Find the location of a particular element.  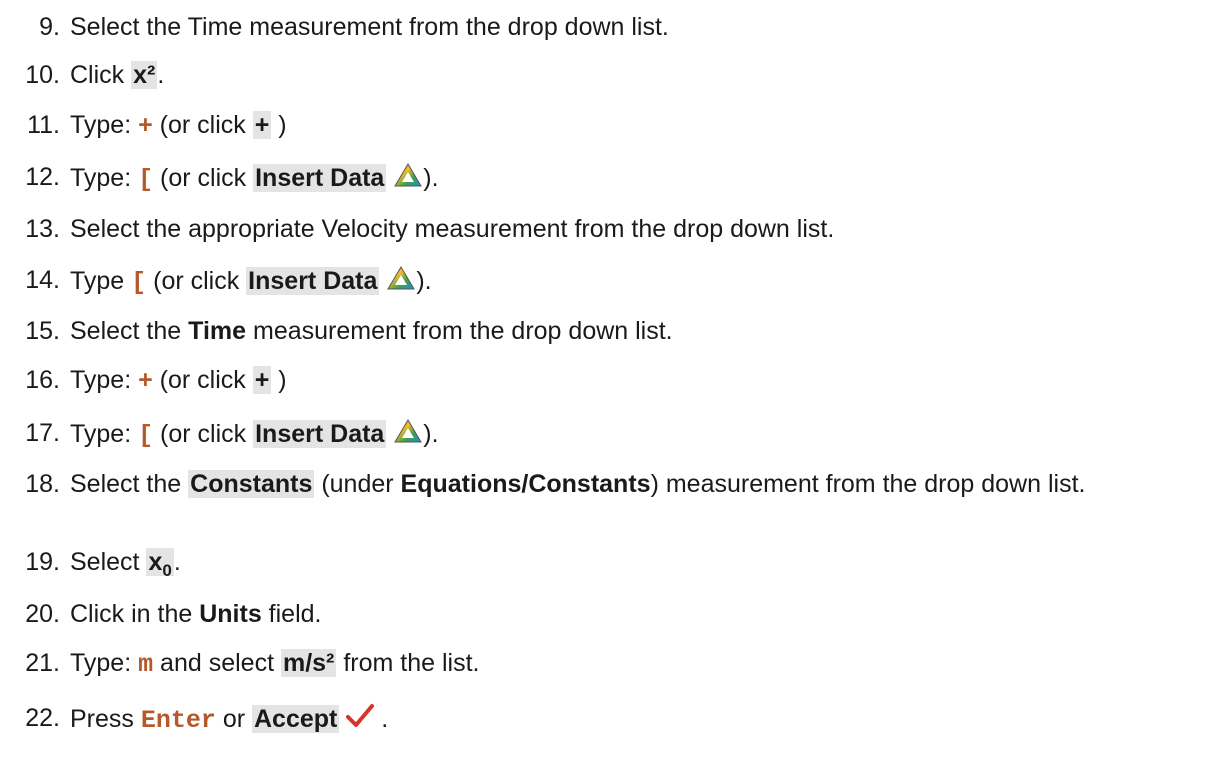

x0-constant-label: x0 is located at coordinates (160, 564).